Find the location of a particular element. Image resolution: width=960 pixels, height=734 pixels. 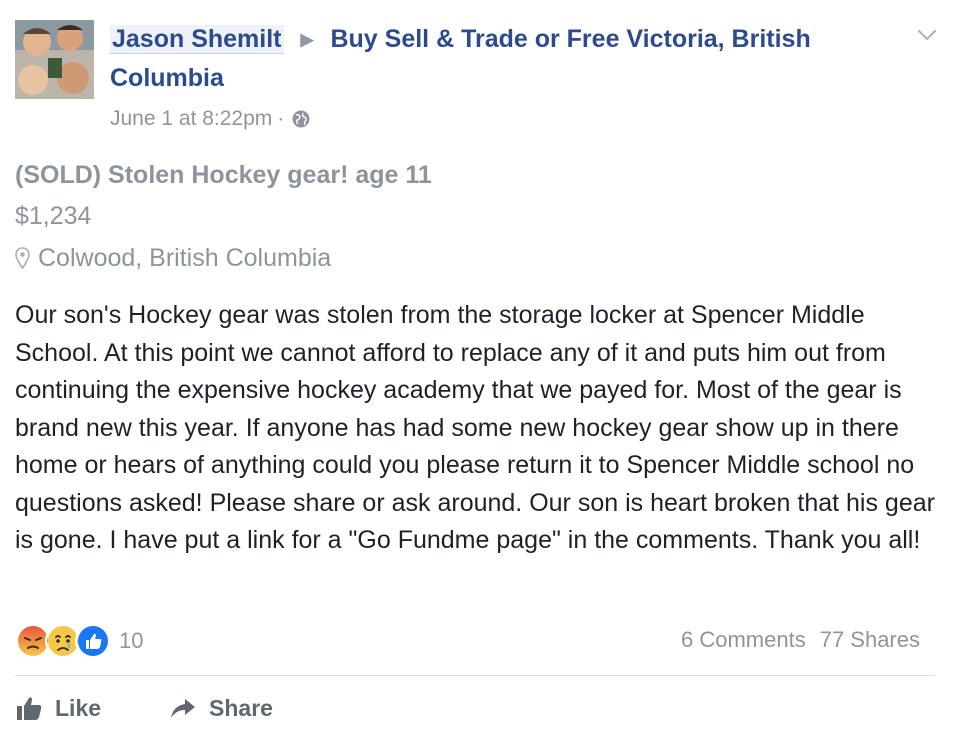

like-label: Like is located at coordinates (78, 707).